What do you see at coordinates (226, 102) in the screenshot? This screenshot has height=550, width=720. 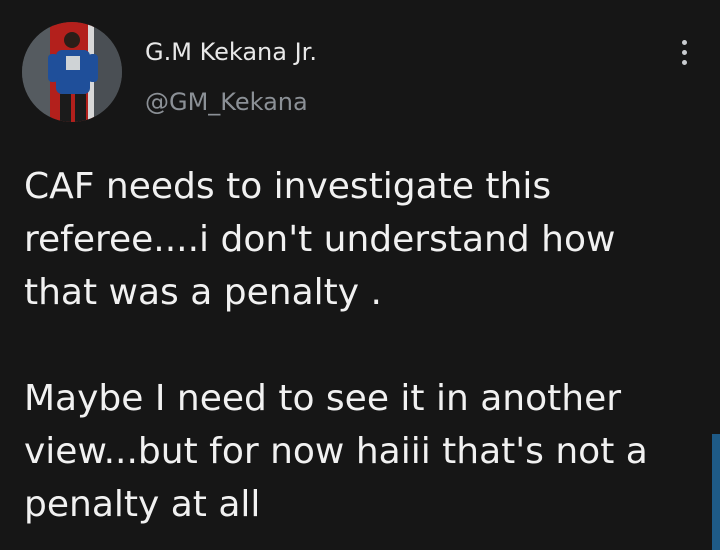 I see `user-handle: @GM_Kekana` at bounding box center [226, 102].